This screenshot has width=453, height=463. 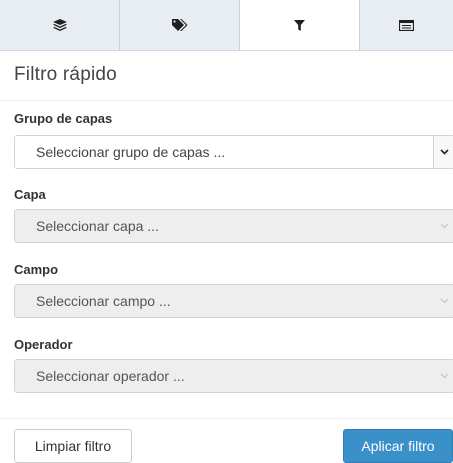 I want to click on tab-layers, so click(x=60, y=25).